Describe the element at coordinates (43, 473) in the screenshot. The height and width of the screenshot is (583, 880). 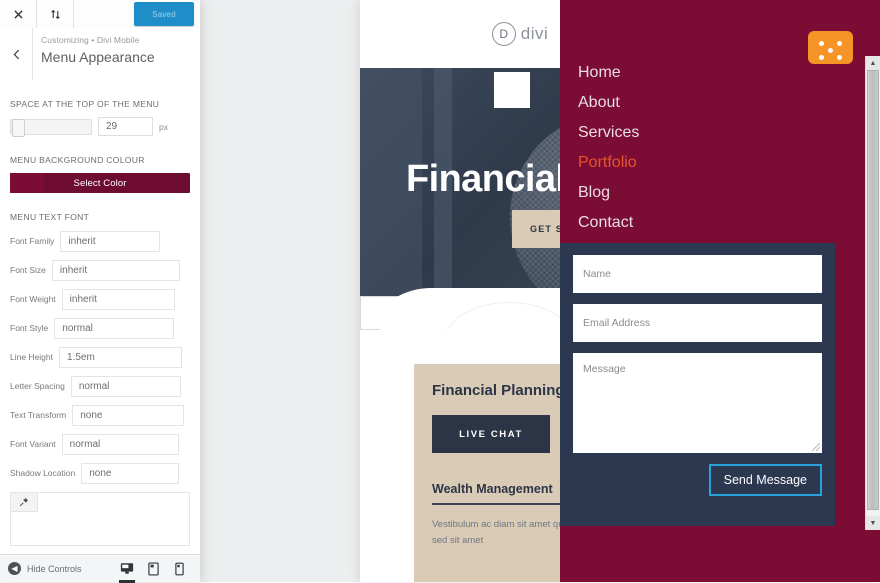
I see `field-label: Shadow Location` at that location.